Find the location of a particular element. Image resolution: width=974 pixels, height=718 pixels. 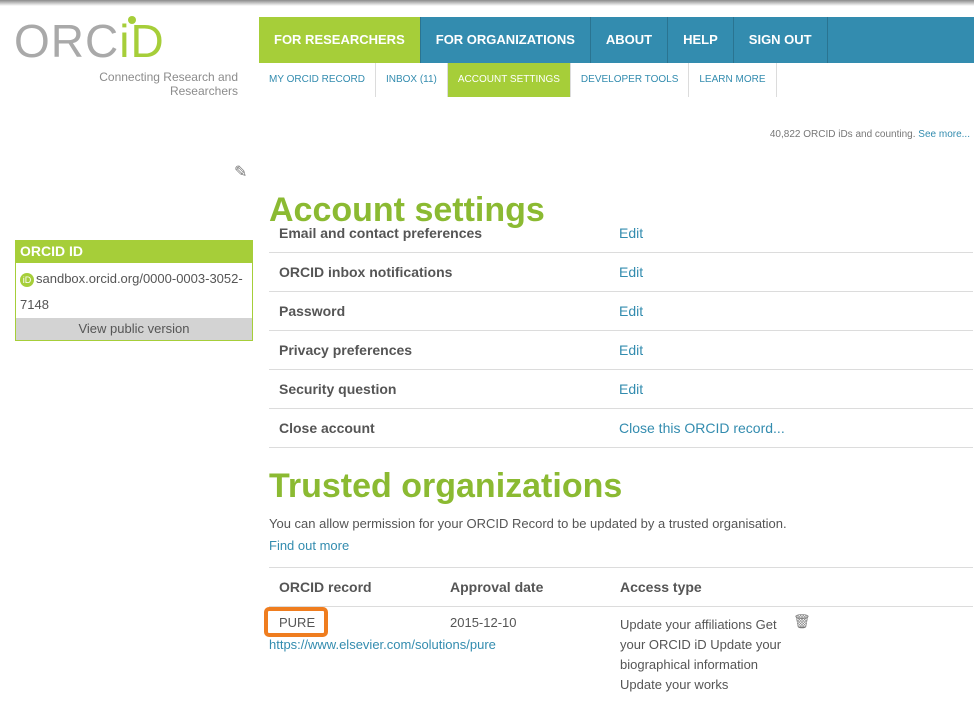

trash-icon: 🗑 is located at coordinates (802, 621).